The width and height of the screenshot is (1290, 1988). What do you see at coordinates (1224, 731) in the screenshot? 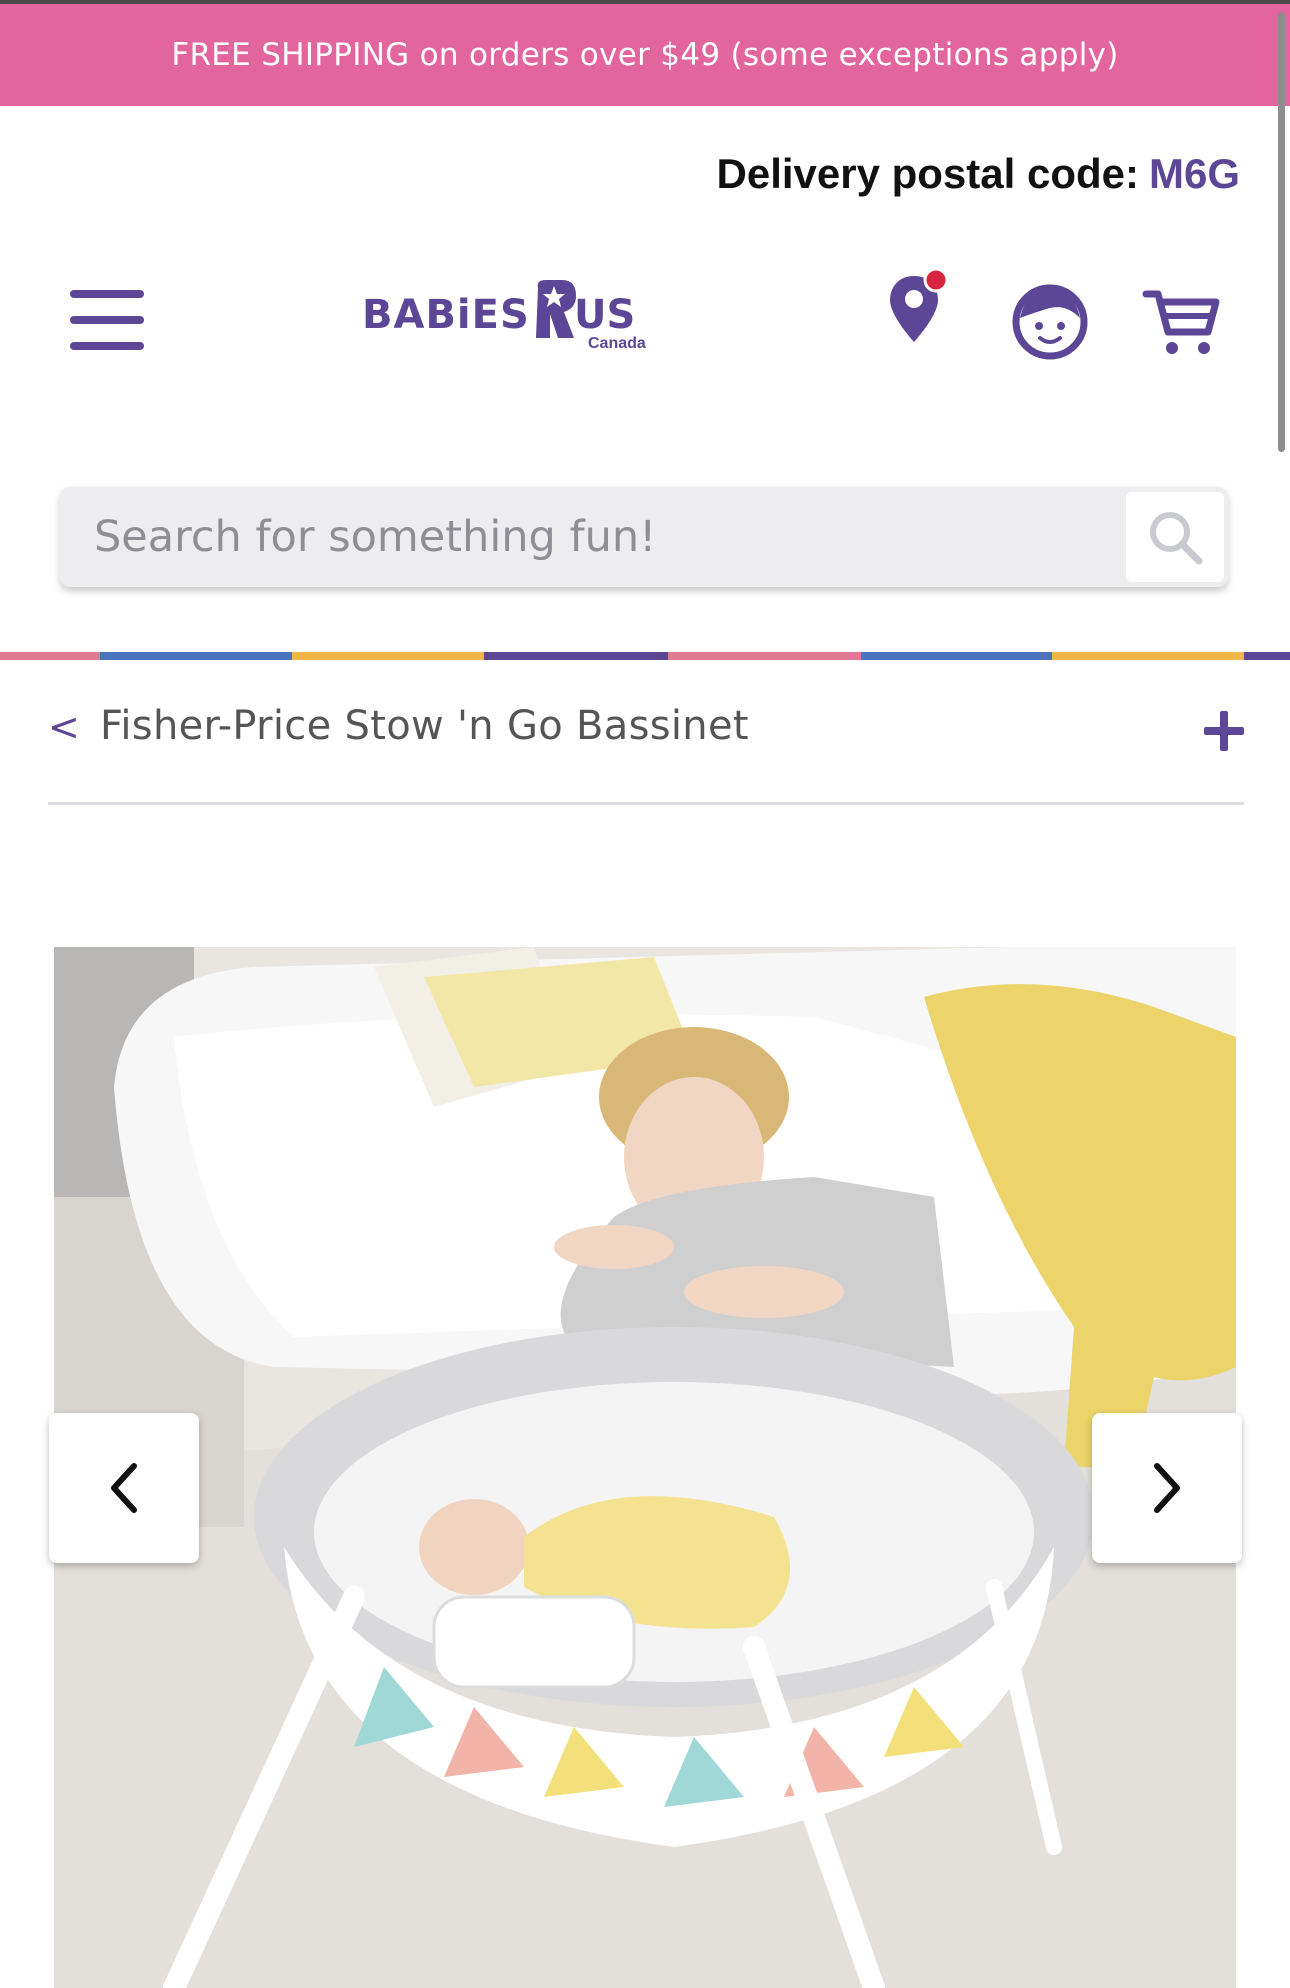
I see `expand-plus-icon` at bounding box center [1224, 731].